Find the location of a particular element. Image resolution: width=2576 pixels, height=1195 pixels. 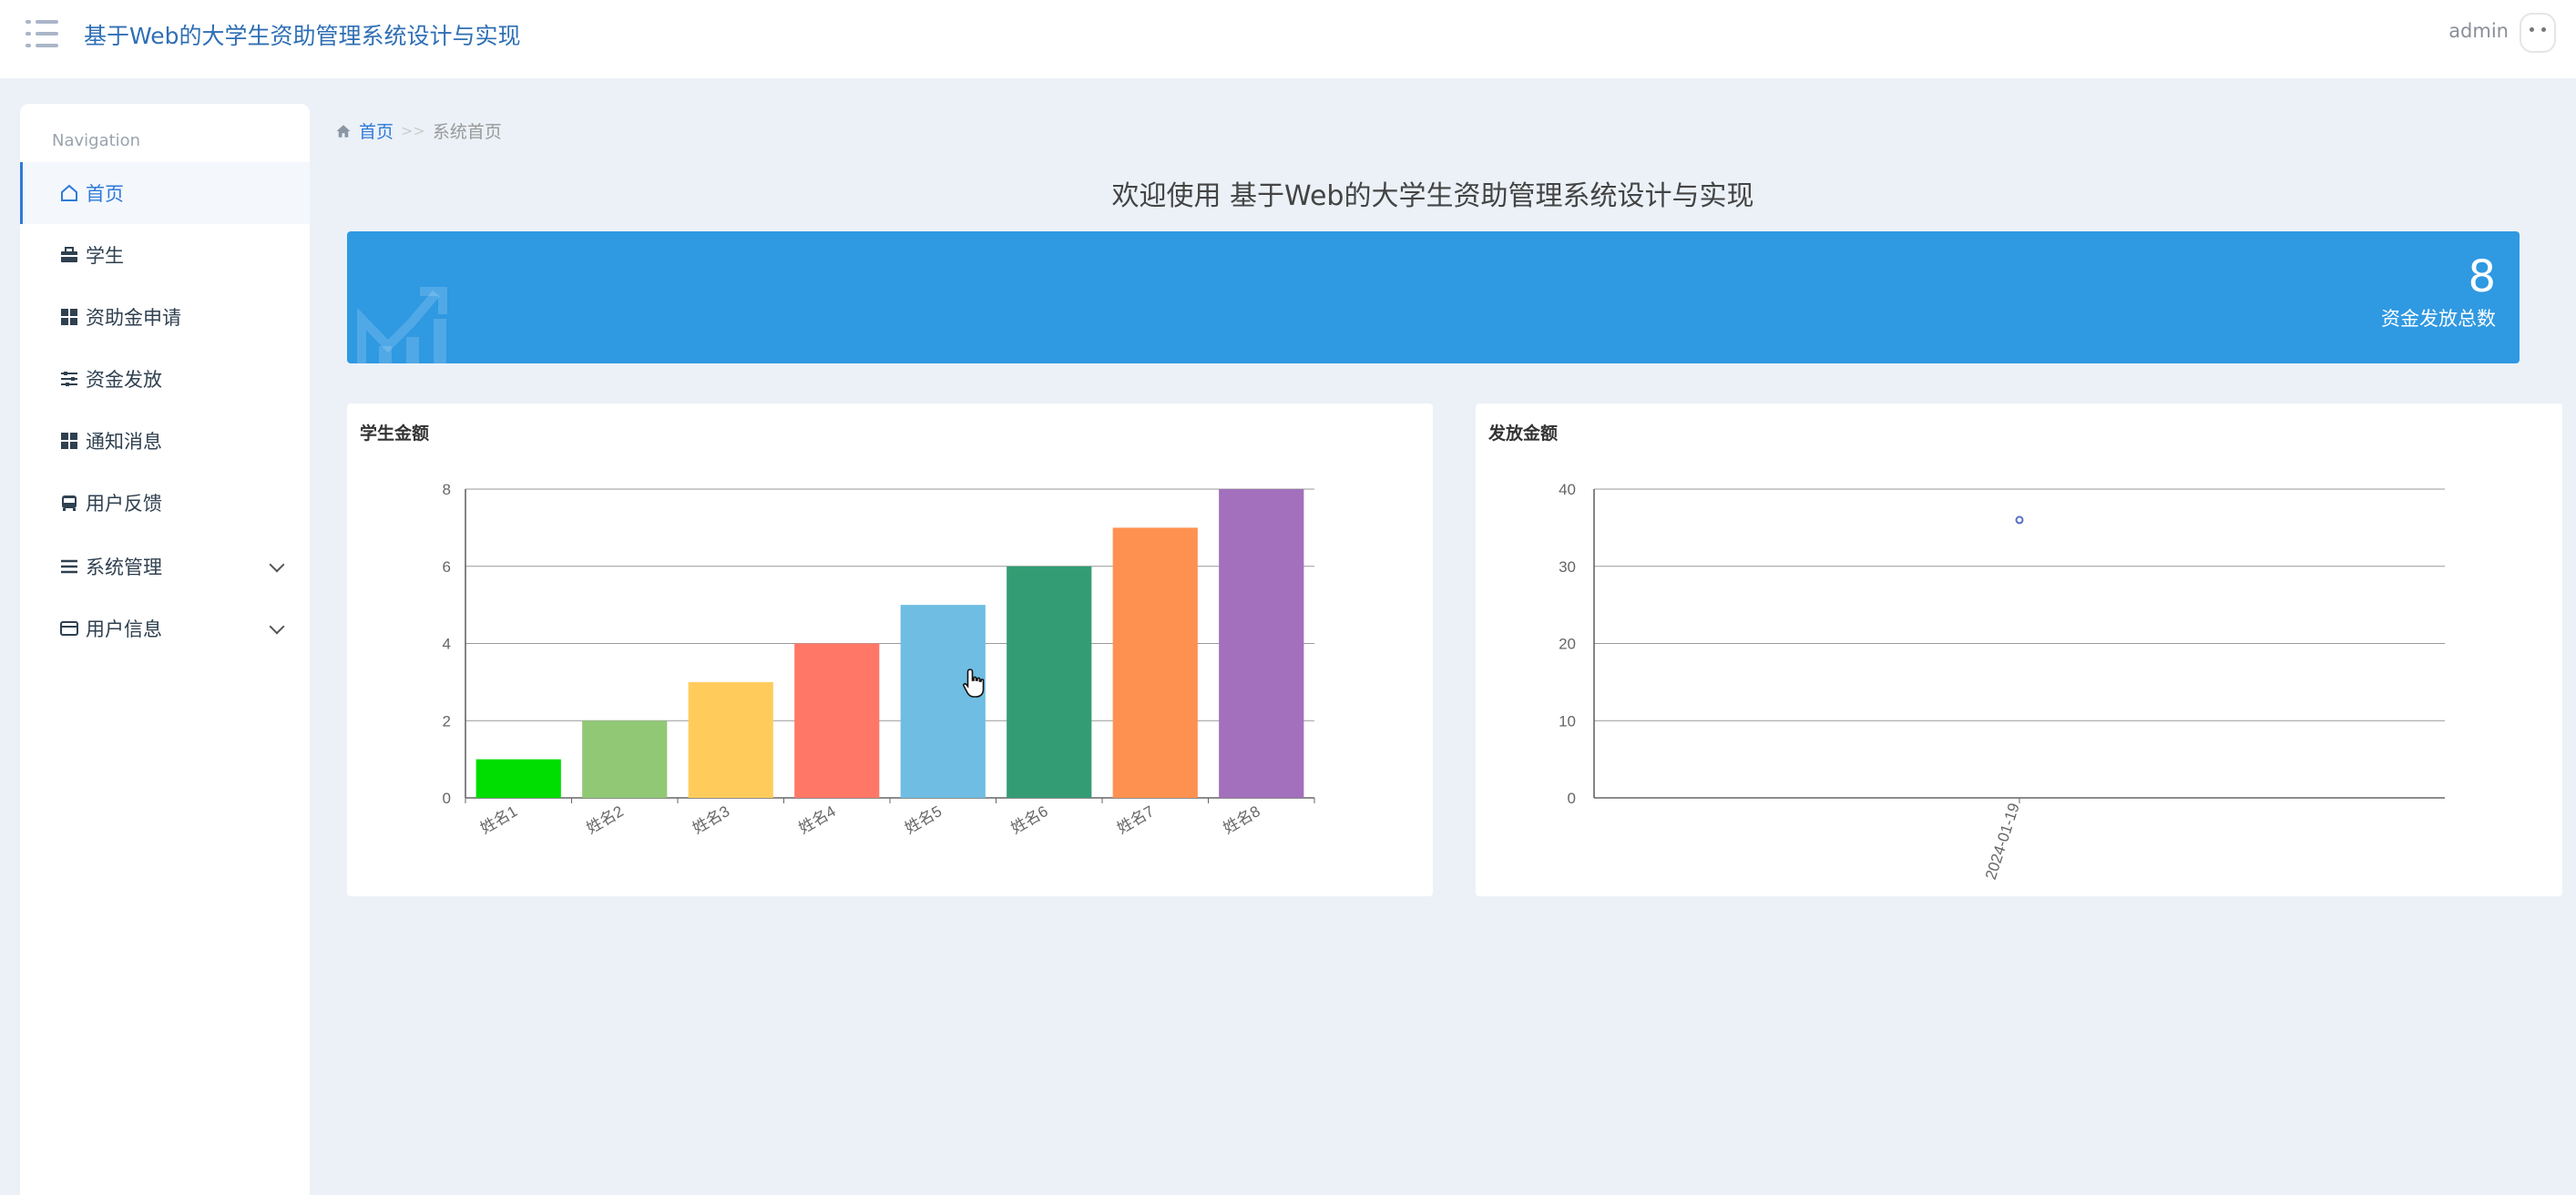

y-tick-label: 30 is located at coordinates (1567, 567).